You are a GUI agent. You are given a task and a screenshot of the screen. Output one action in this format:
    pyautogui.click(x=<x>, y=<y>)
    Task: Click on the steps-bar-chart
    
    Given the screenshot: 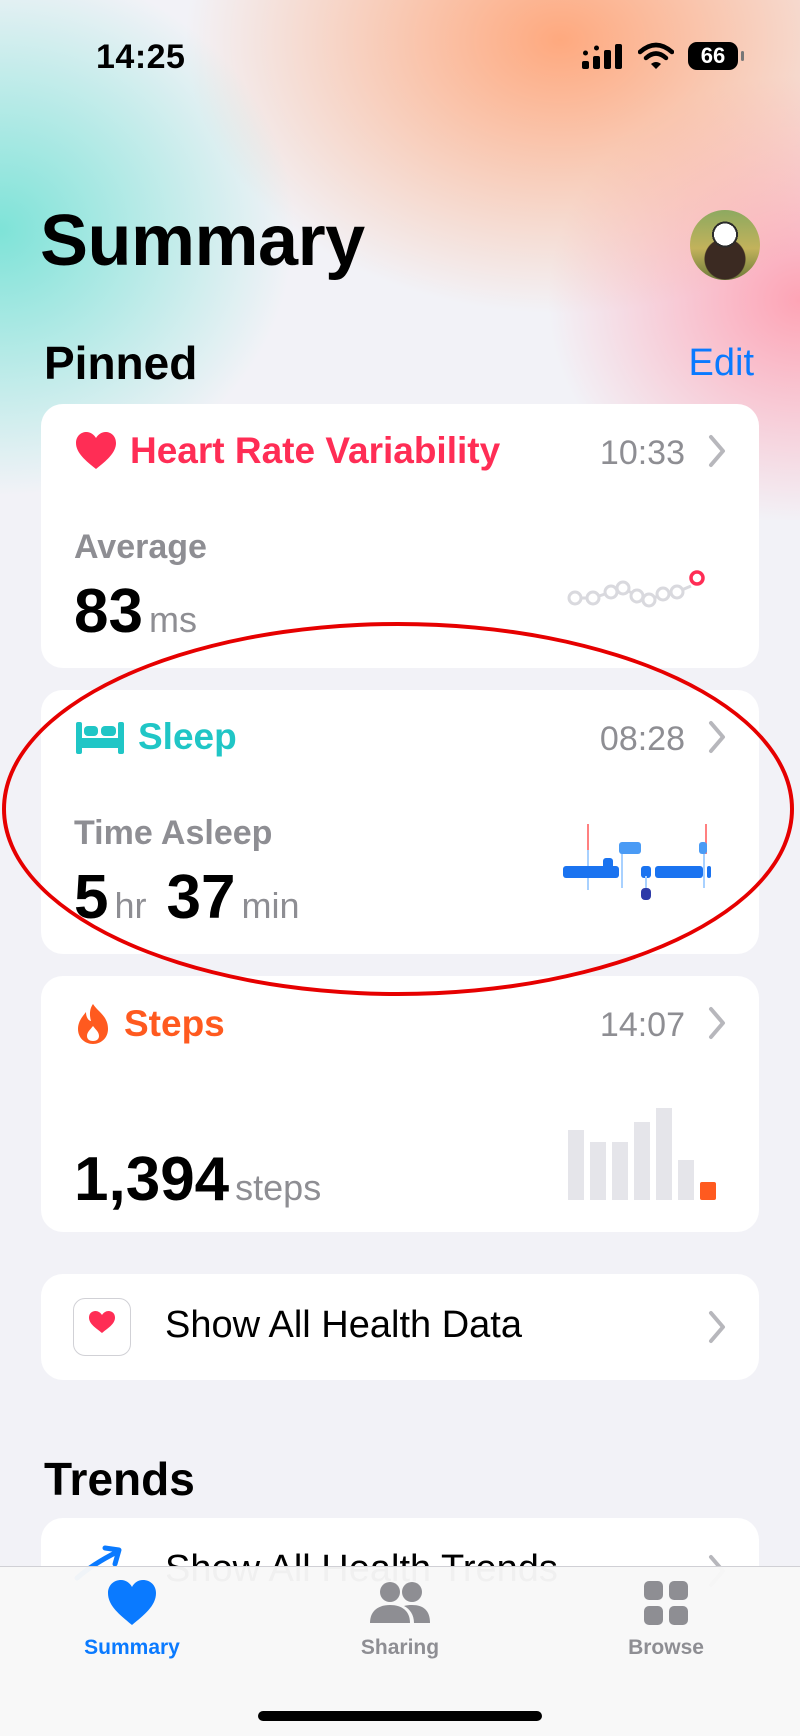 What is the action you would take?
    pyautogui.click(x=642, y=1154)
    